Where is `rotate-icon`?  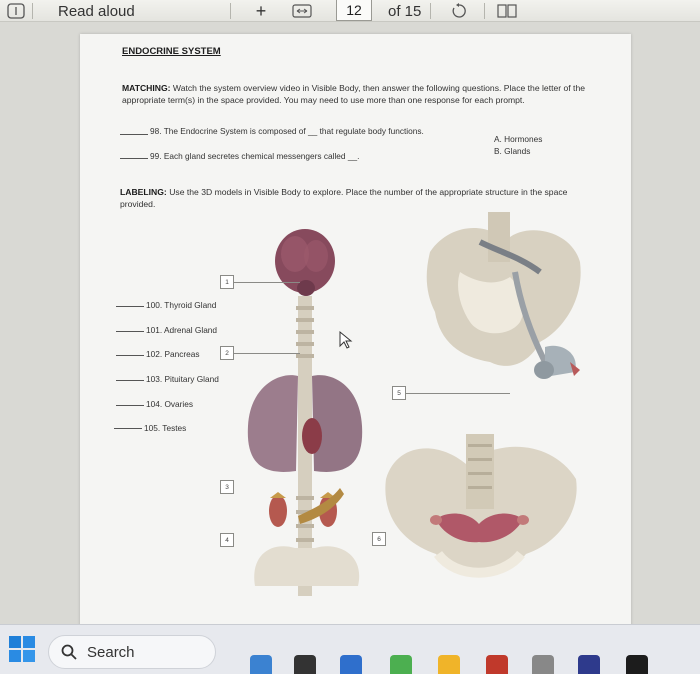 rotate-icon is located at coordinates (459, 11).